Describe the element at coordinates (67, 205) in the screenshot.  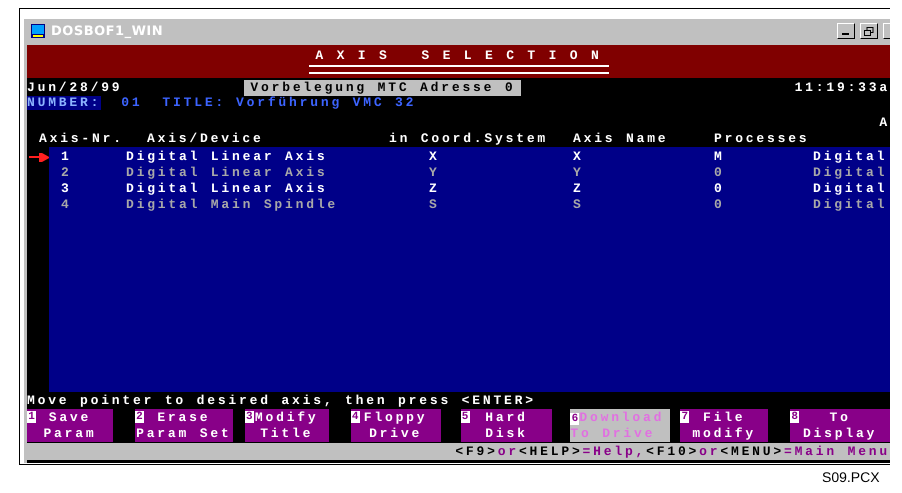
I see `table-cell-text: 4` at that location.